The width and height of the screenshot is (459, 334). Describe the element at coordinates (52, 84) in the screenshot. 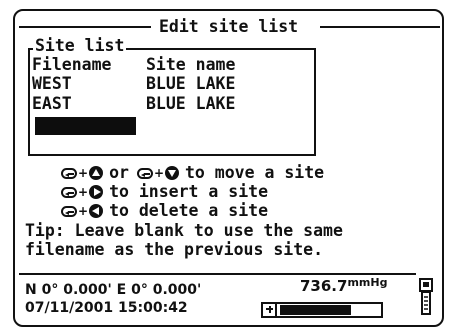

I see `site-row-1-filename: WEST` at that location.